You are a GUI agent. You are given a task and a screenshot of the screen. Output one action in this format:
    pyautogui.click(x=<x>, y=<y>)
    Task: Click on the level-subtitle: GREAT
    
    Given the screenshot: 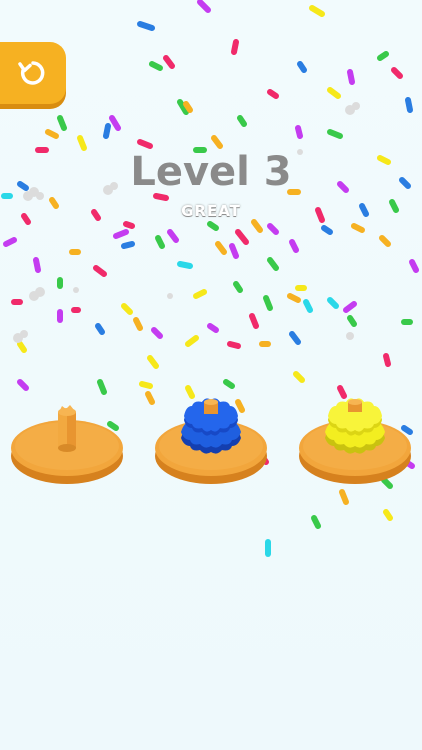 What is the action you would take?
    pyautogui.click(x=211, y=211)
    